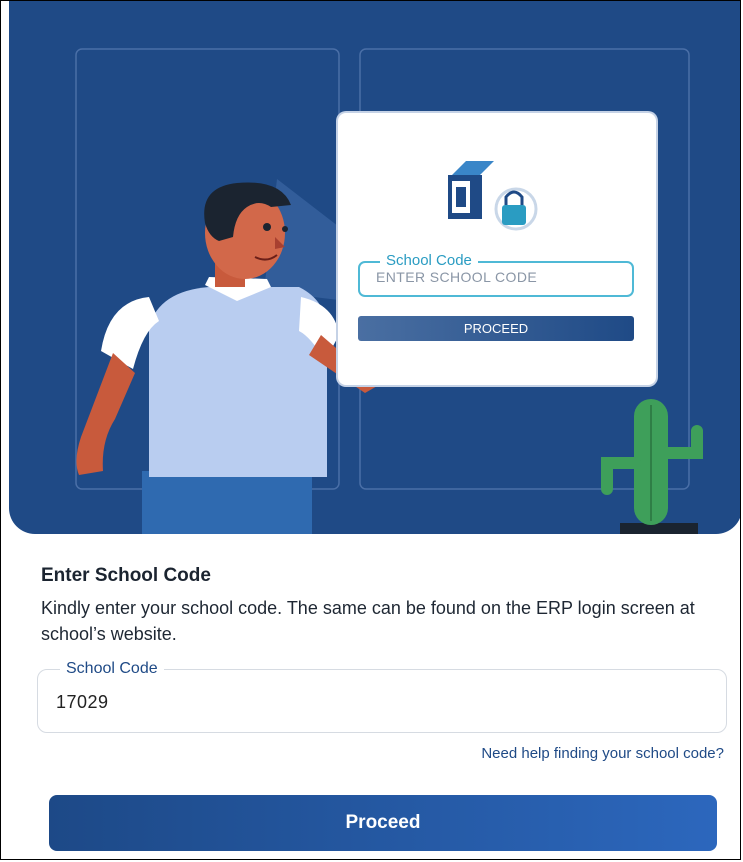 The width and height of the screenshot is (743, 862). What do you see at coordinates (429, 261) in the screenshot?
I see `illustration-field-label: School Code` at bounding box center [429, 261].